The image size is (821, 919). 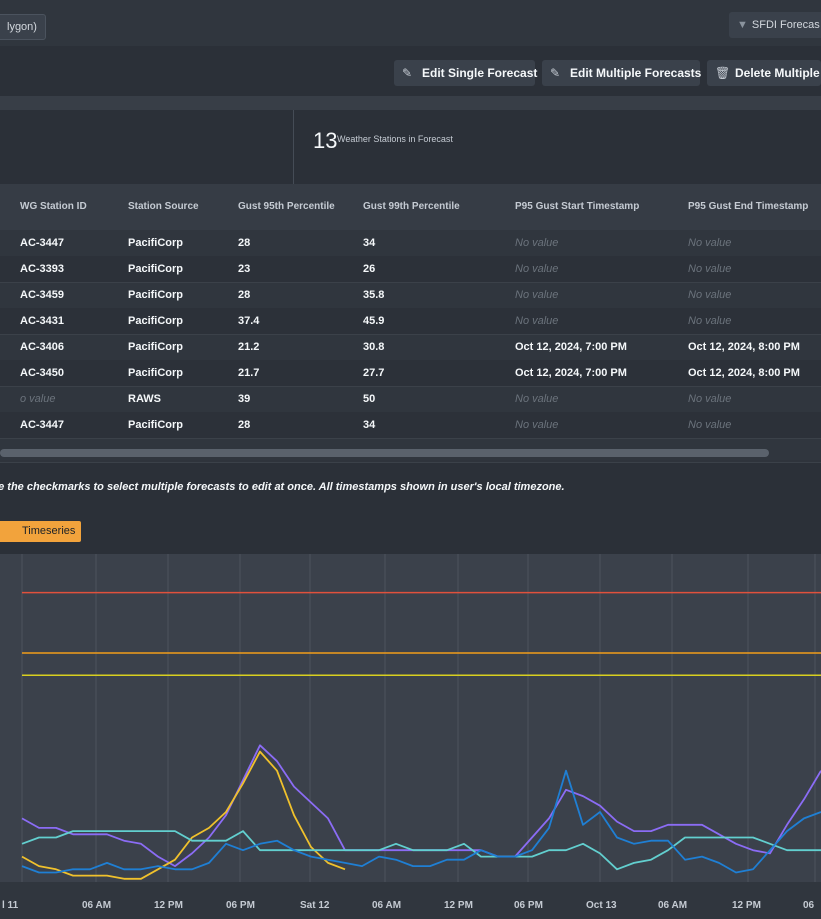 I want to click on horizontal-scrollbar, so click(x=384, y=453).